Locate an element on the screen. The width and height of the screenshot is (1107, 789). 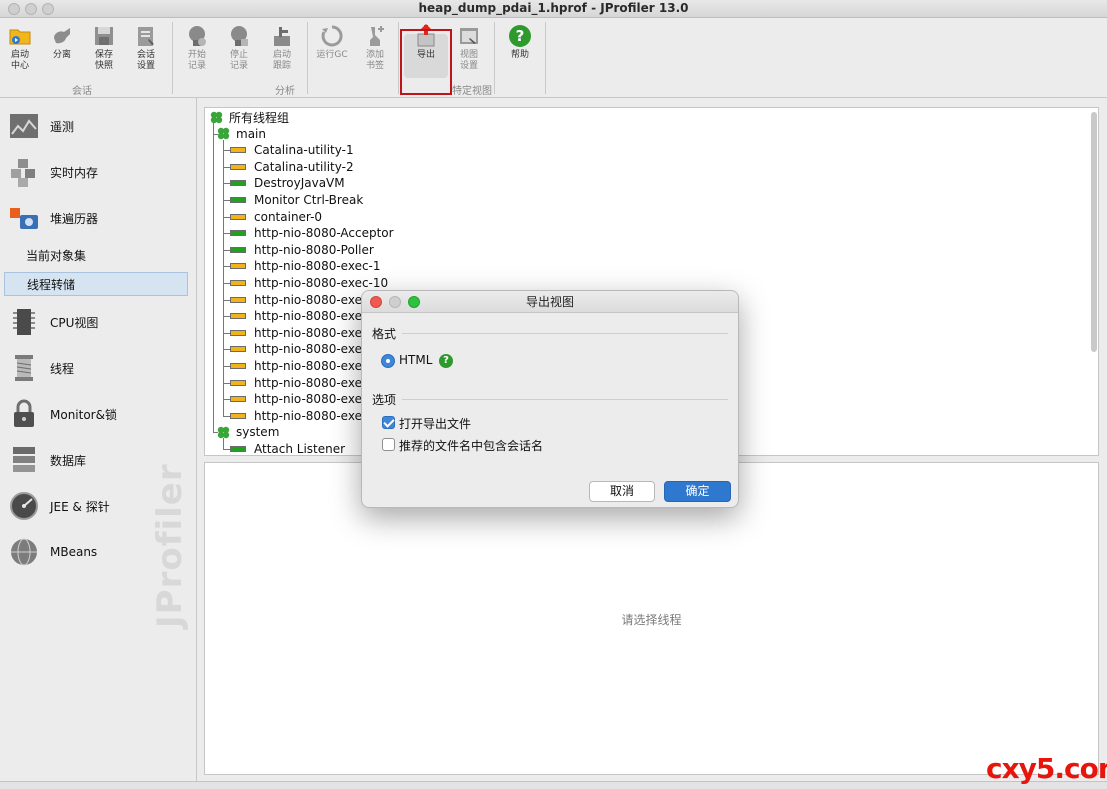
export-highlight-box is located at coordinates (426, 62).